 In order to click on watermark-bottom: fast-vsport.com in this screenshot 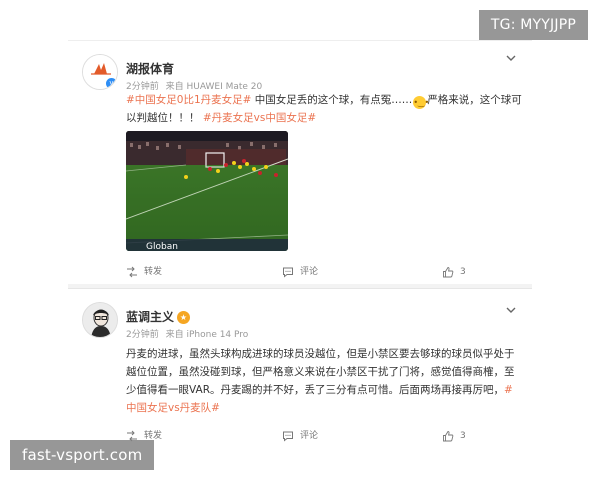, I will do `click(82, 455)`.